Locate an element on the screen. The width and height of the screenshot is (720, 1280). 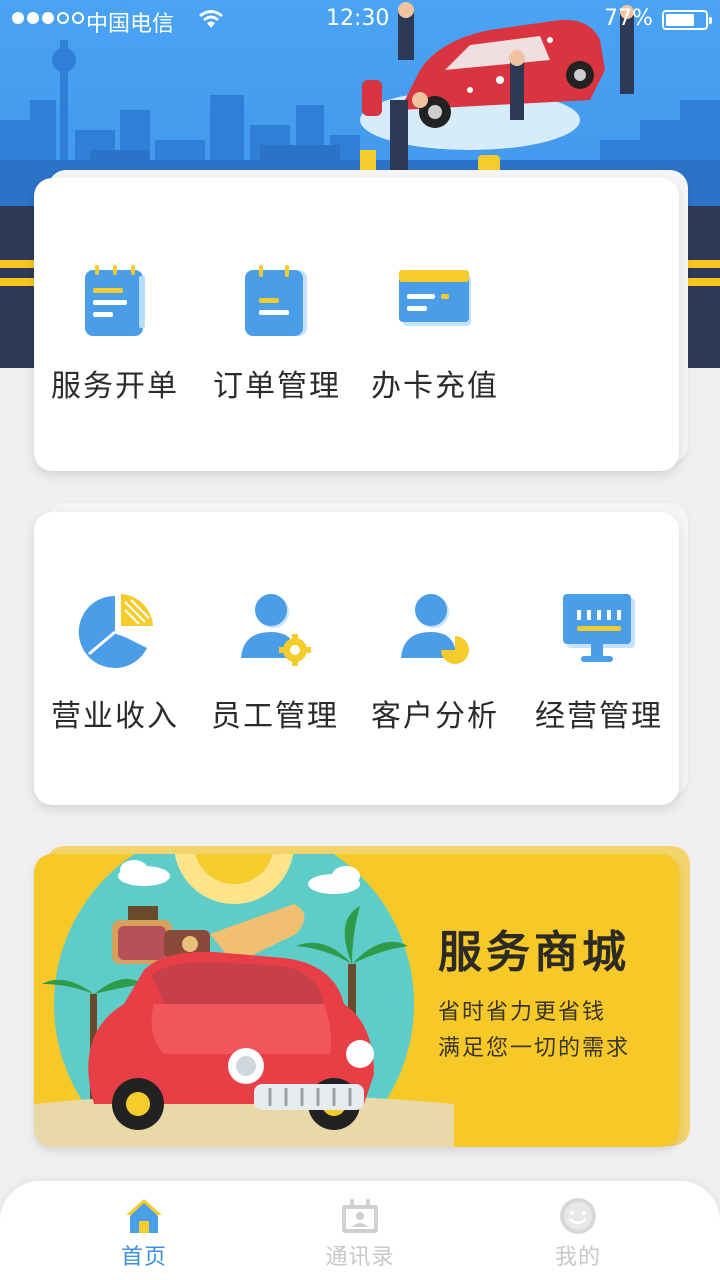
tab-mine: 我的 is located at coordinates (578, 1230).